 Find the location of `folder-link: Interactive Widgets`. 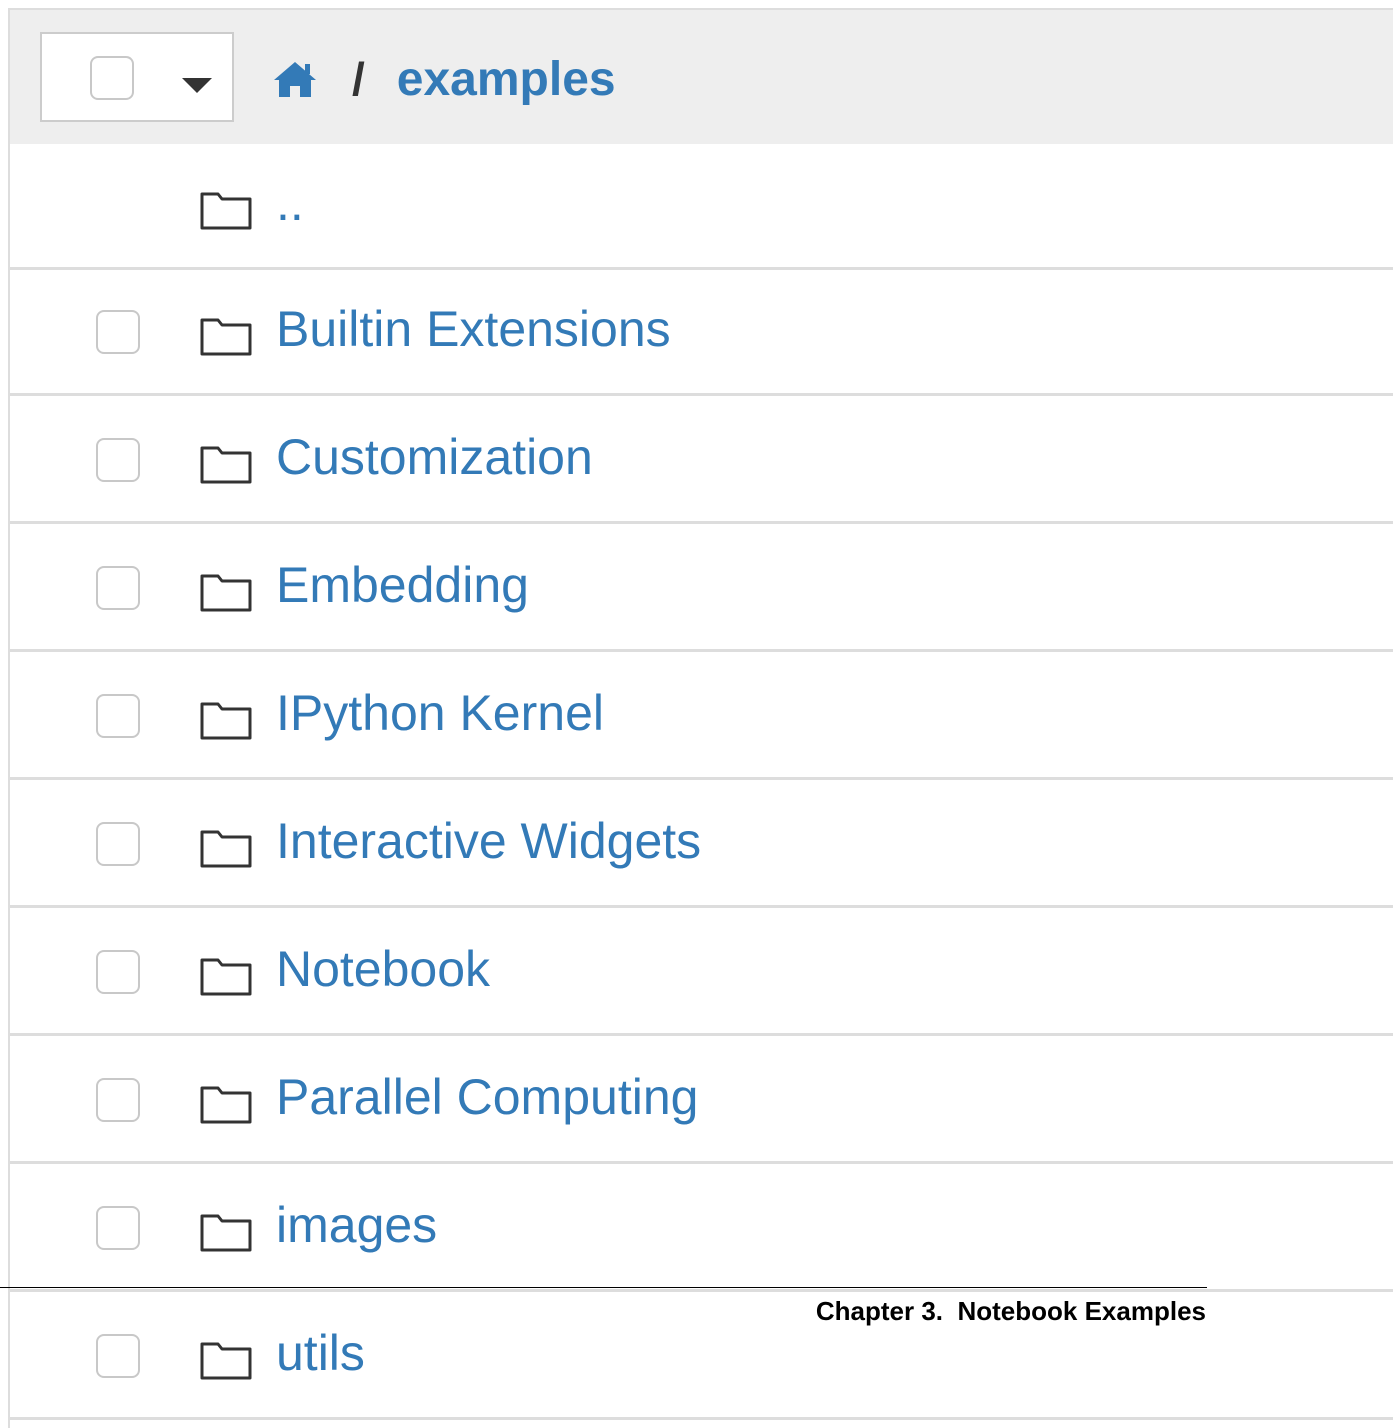

folder-link: Interactive Widgets is located at coordinates (488, 841).